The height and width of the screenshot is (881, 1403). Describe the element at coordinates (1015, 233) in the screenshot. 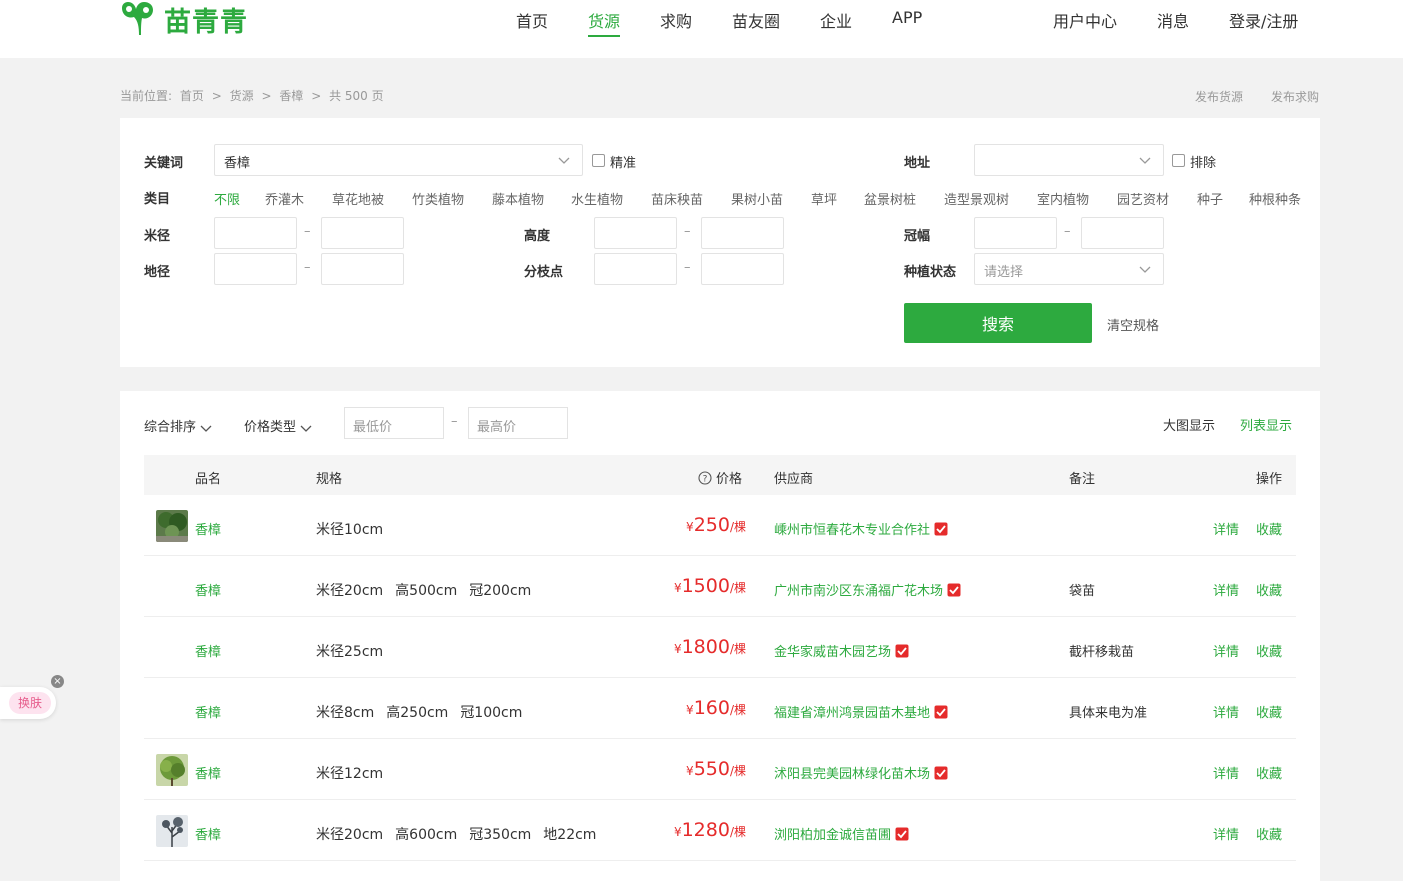

I see `crown-min-input` at that location.